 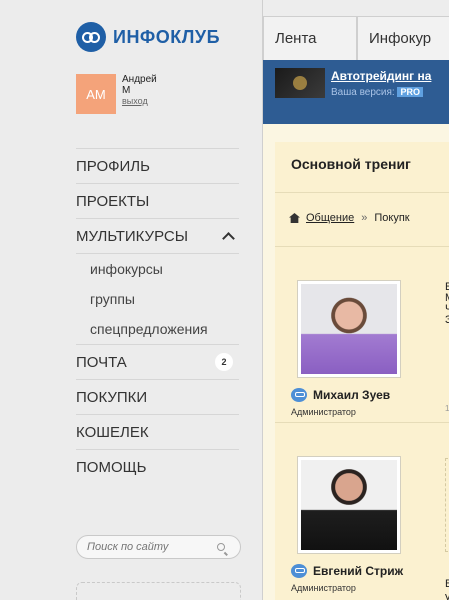 What do you see at coordinates (358, 571) in the screenshot?
I see `author-name: Евгений Стриж` at bounding box center [358, 571].